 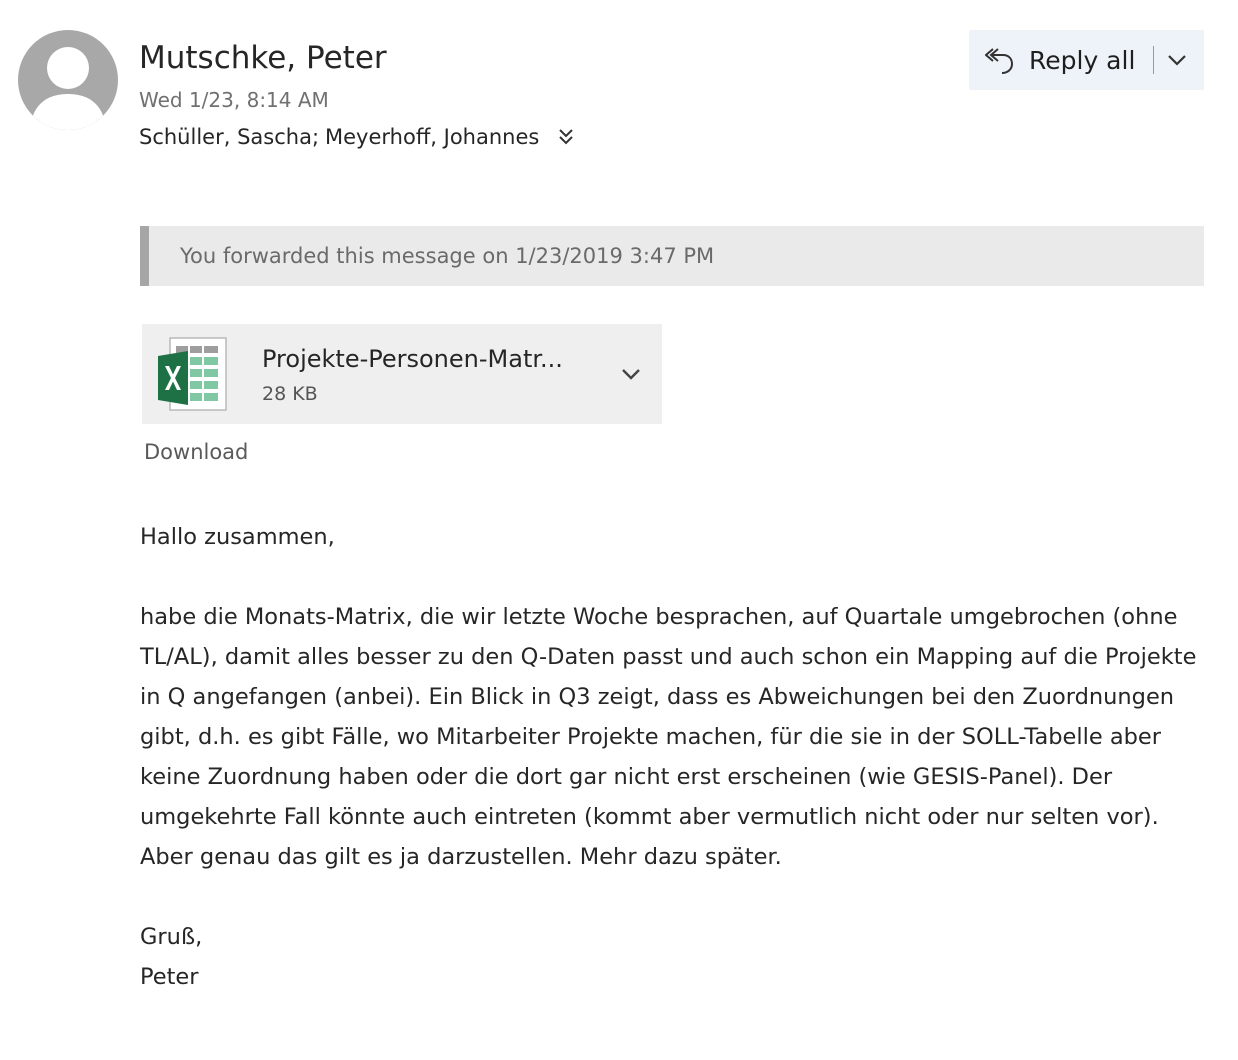 I want to click on excel-icon, so click(x=192, y=374).